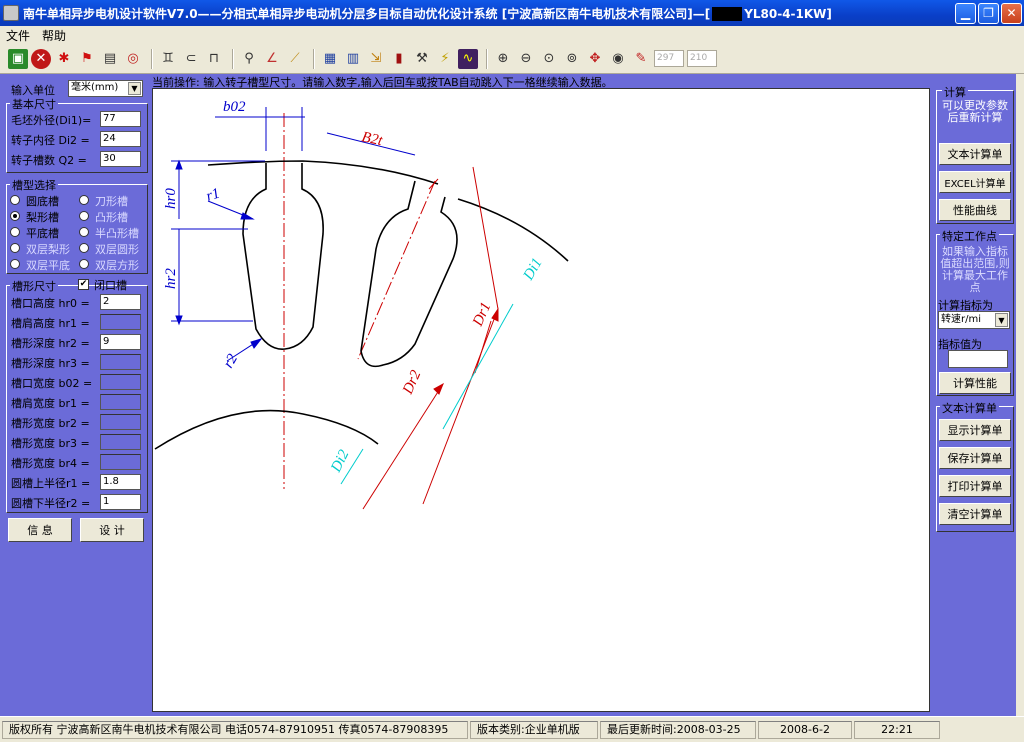  I want to click on basic-input-slots: 30, so click(120, 159).